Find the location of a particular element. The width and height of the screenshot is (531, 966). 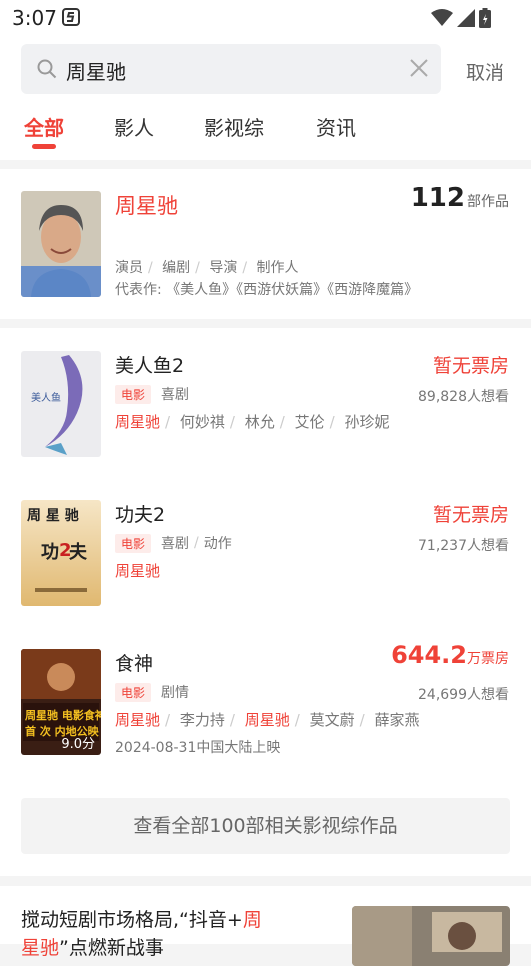

svg-text: 功 is located at coordinates (50, 552).